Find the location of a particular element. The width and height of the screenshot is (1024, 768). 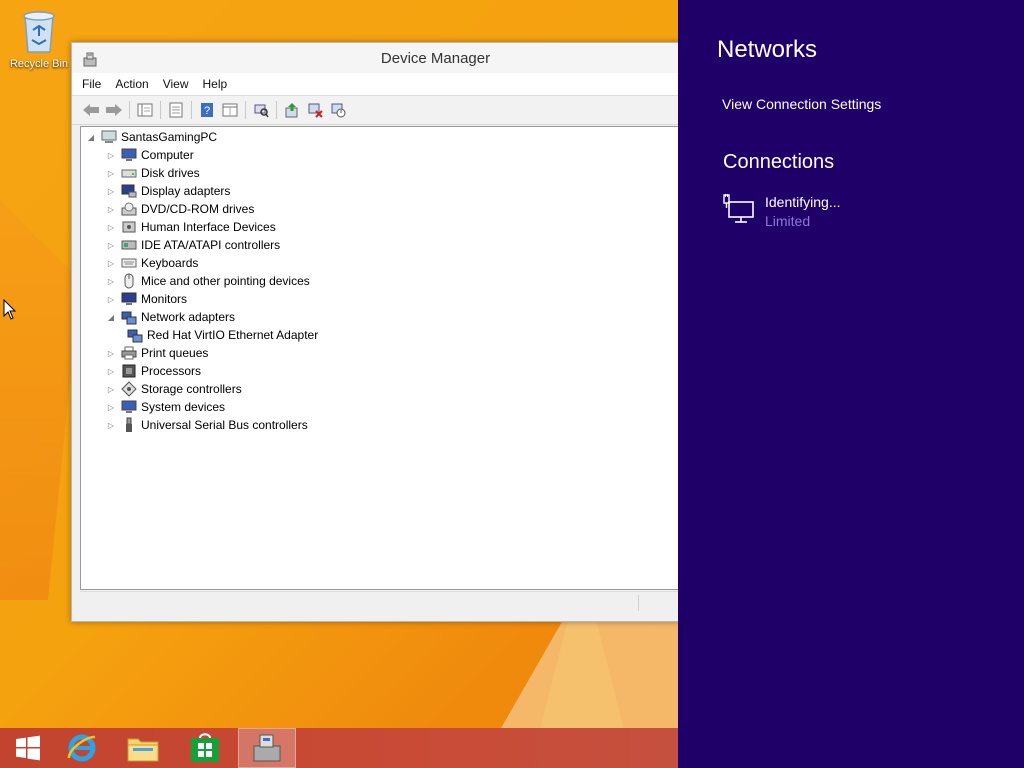

internet-explorer-taskbar-button is located at coordinates (82, 748).